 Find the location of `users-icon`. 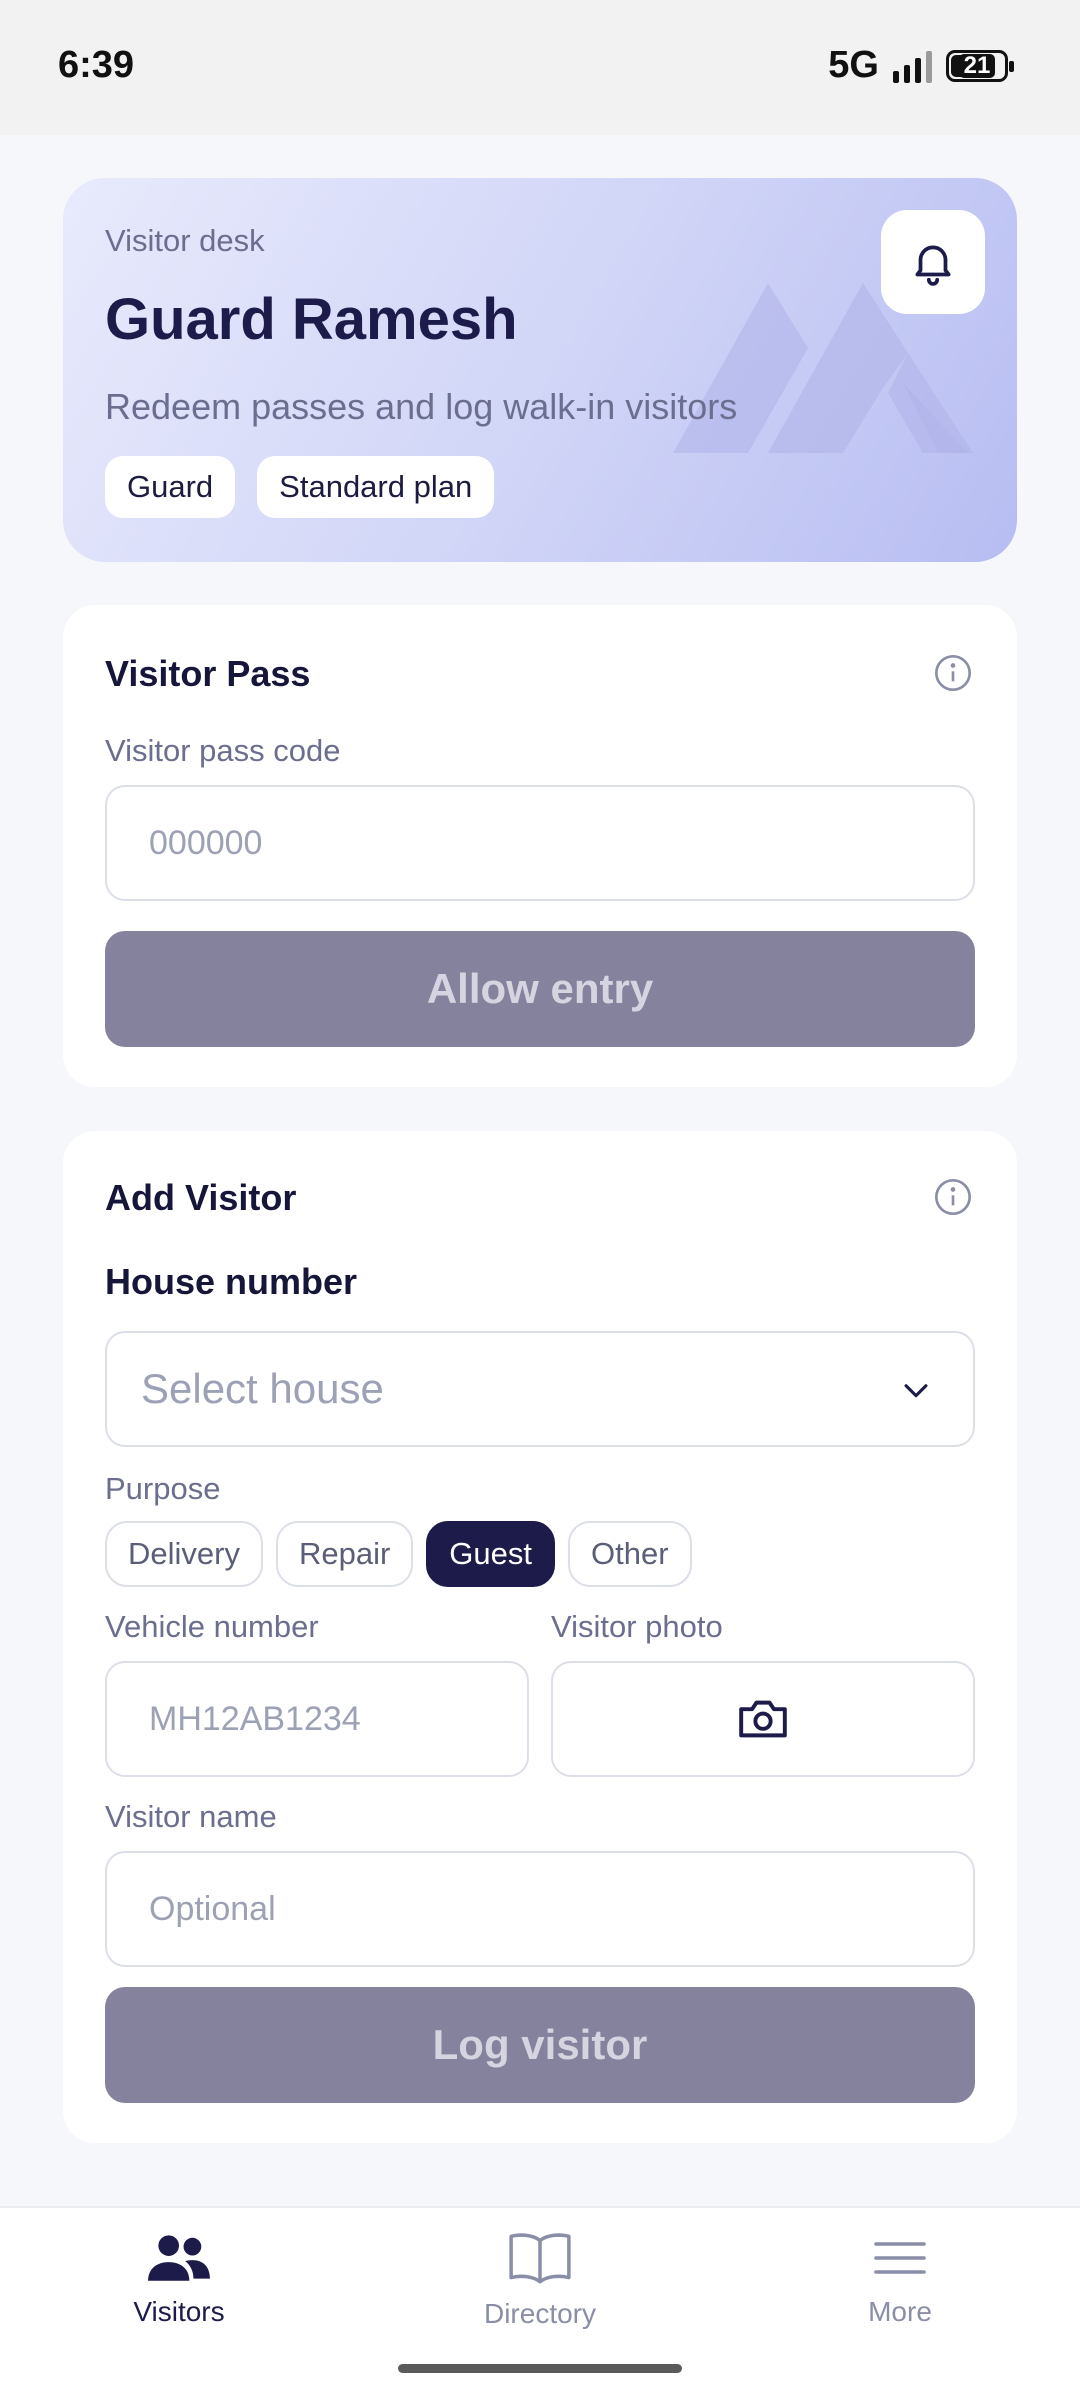

users-icon is located at coordinates (179, 2258).